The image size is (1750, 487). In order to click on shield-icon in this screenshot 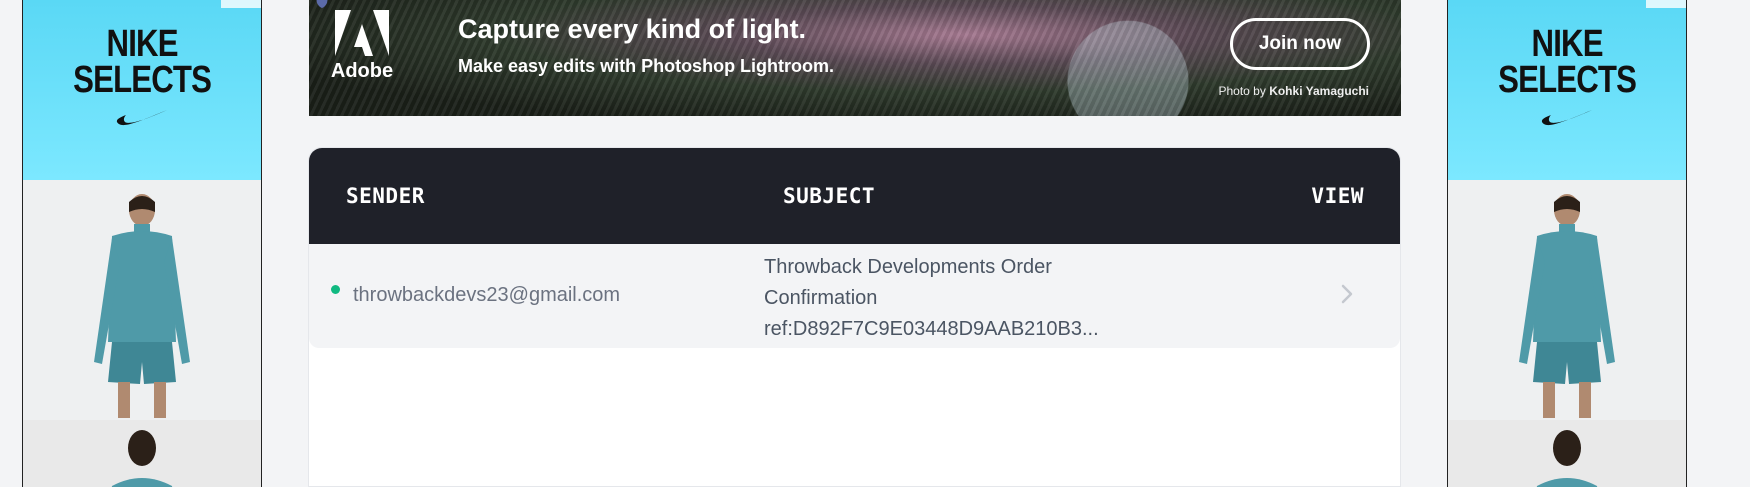, I will do `click(322, 4)`.